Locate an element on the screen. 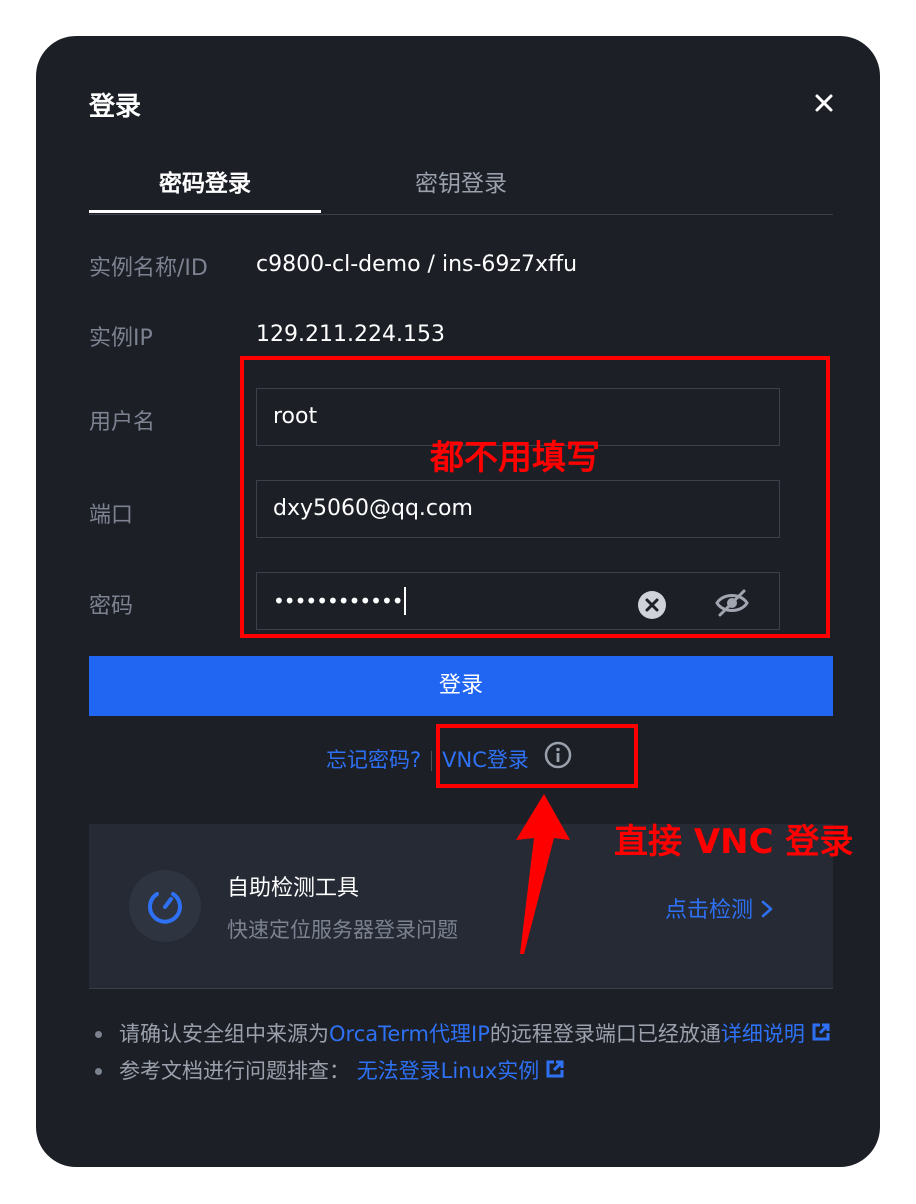  tool-icon-circle is located at coordinates (165, 906).